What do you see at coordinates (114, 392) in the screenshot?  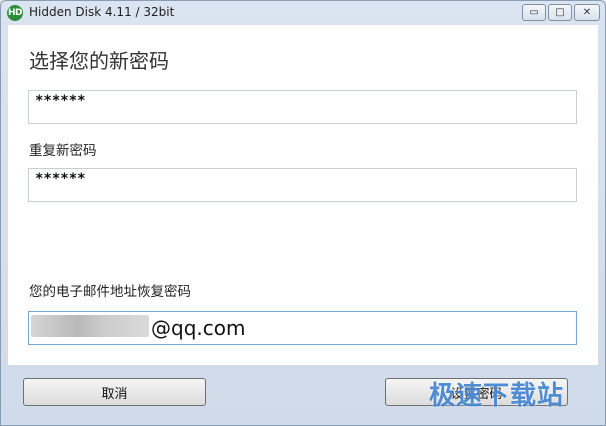 I see `cancel-button: 取消` at bounding box center [114, 392].